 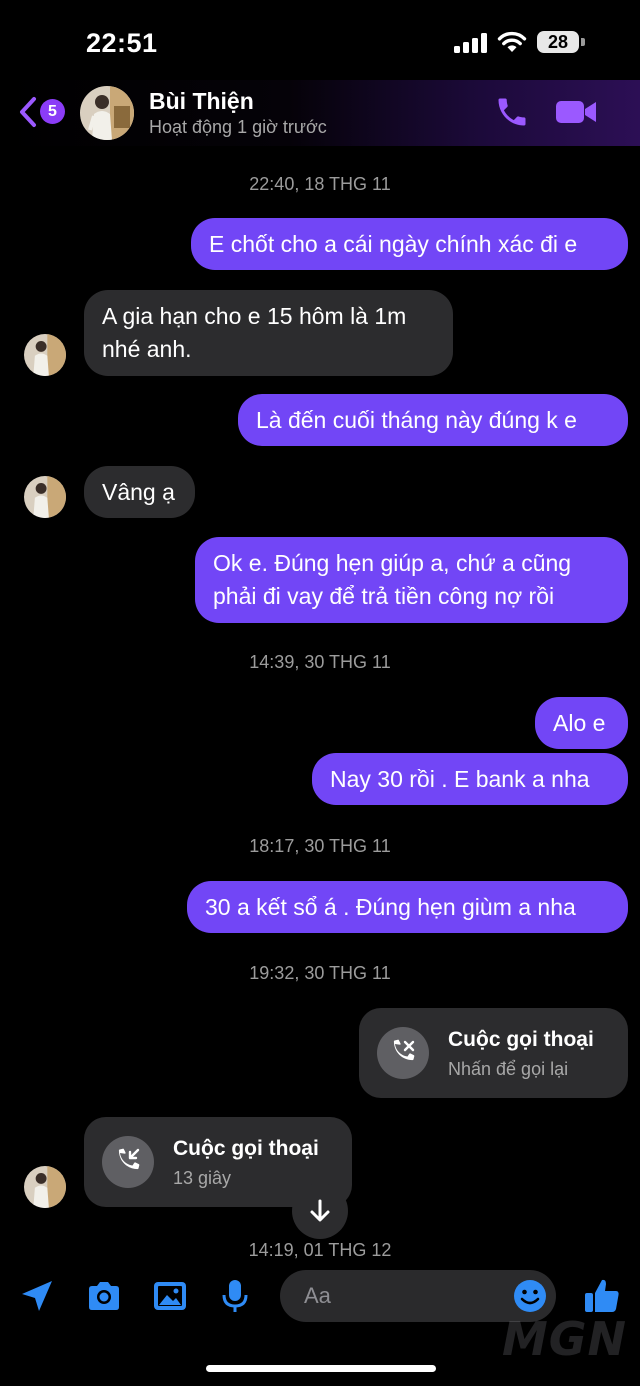 I want to click on scroll-to-bottom-button, so click(x=320, y=1211).